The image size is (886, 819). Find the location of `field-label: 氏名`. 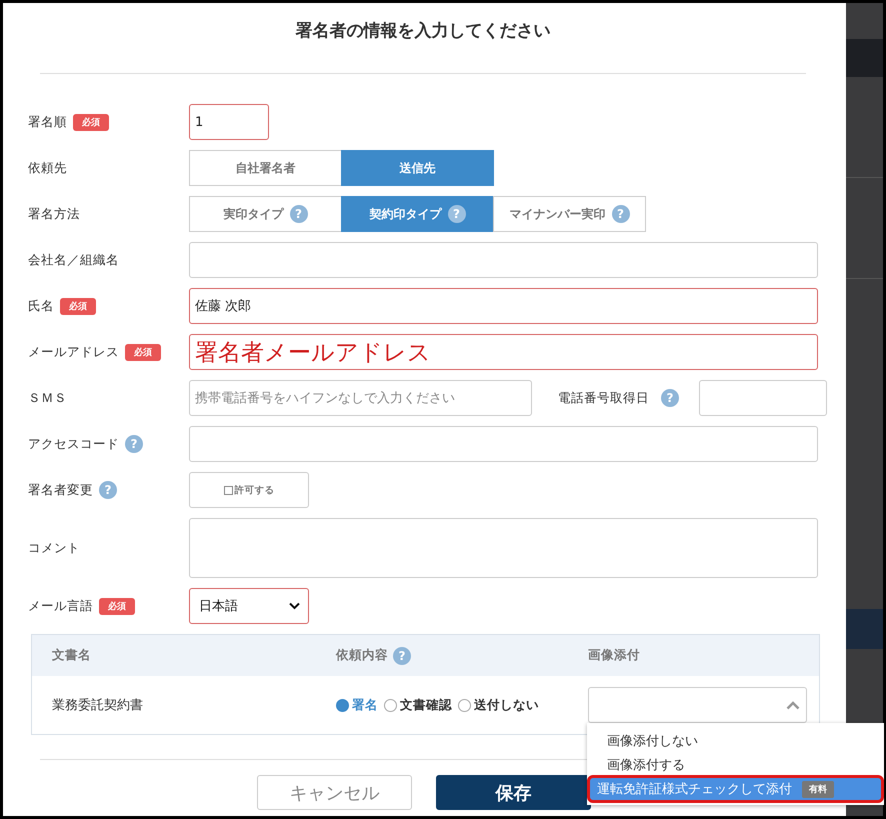

field-label: 氏名 is located at coordinates (41, 306).